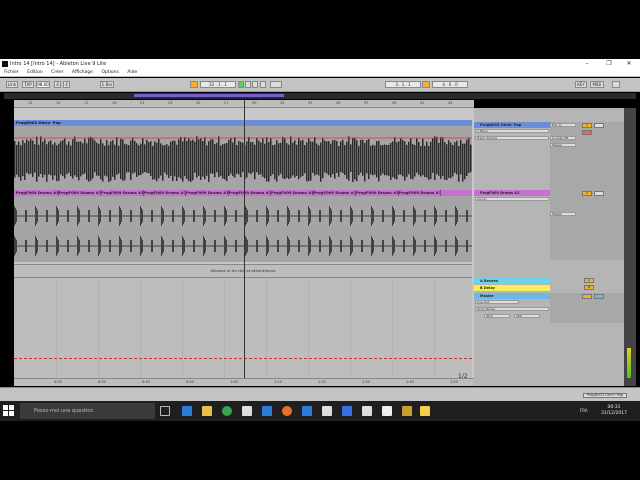 The image size is (640, 480). What do you see at coordinates (11, 72) in the screenshot?
I see `menu-file: Fichier` at bounding box center [11, 72].